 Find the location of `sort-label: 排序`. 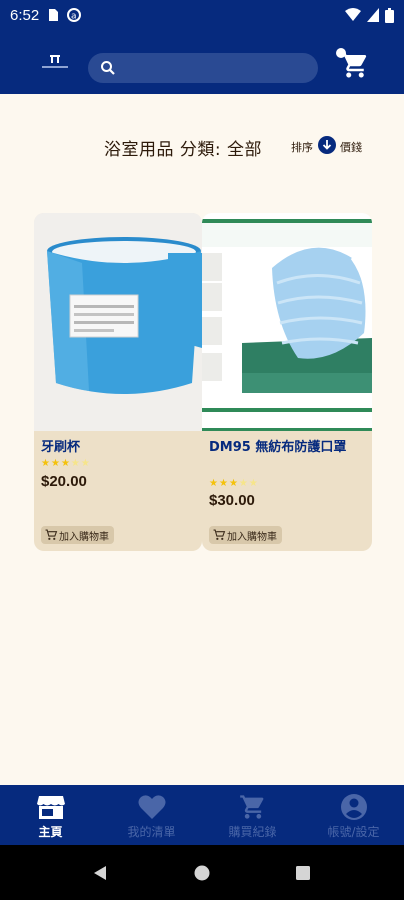

sort-label: 排序 is located at coordinates (302, 147).